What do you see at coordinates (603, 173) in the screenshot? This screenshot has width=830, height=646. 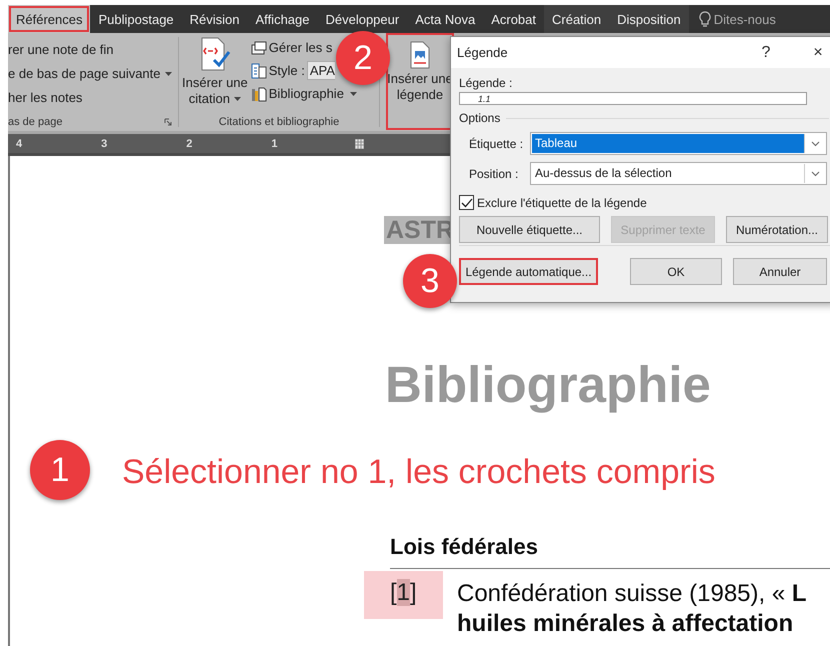 I see `dropdown-value: Au-dessus de la sélection` at bounding box center [603, 173].